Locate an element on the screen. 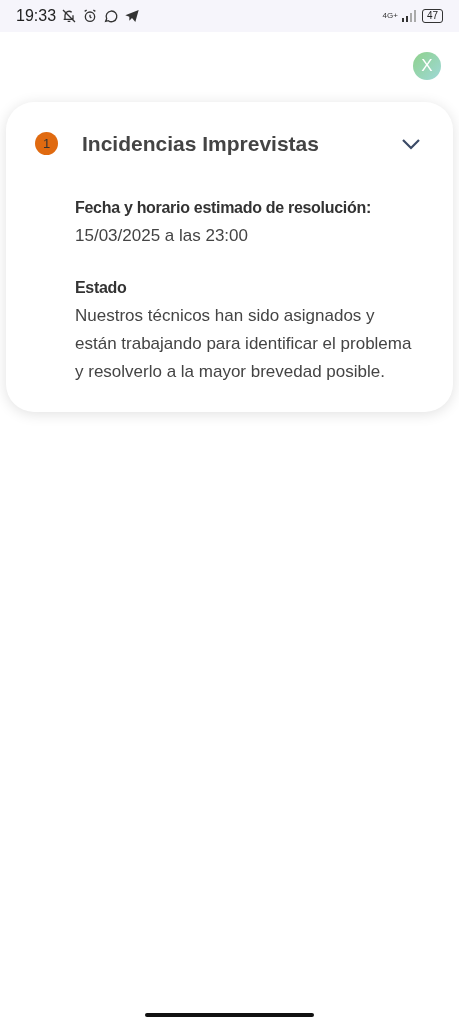 The width and height of the screenshot is (459, 1024). network-type: 4G+ is located at coordinates (390, 16).